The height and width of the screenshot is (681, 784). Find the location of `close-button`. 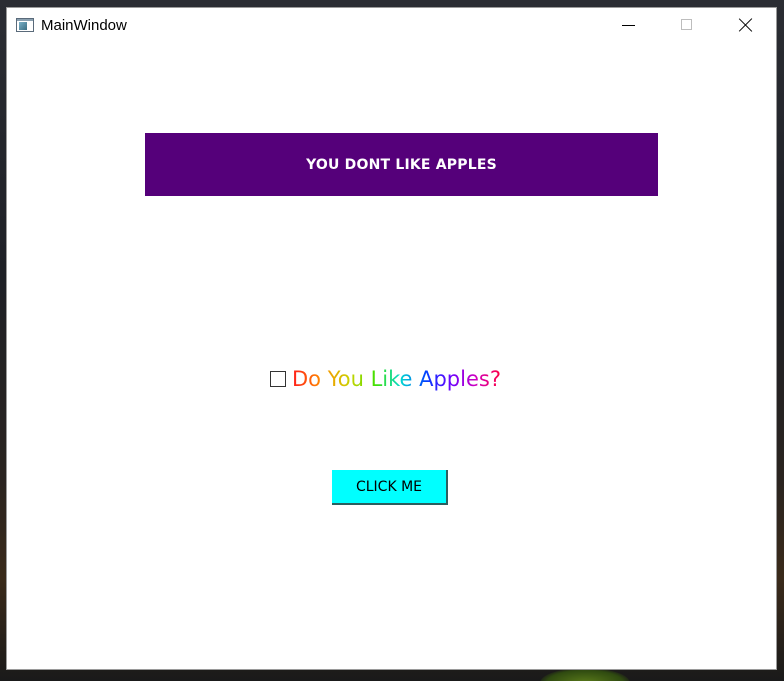

close-button is located at coordinates (745, 26).